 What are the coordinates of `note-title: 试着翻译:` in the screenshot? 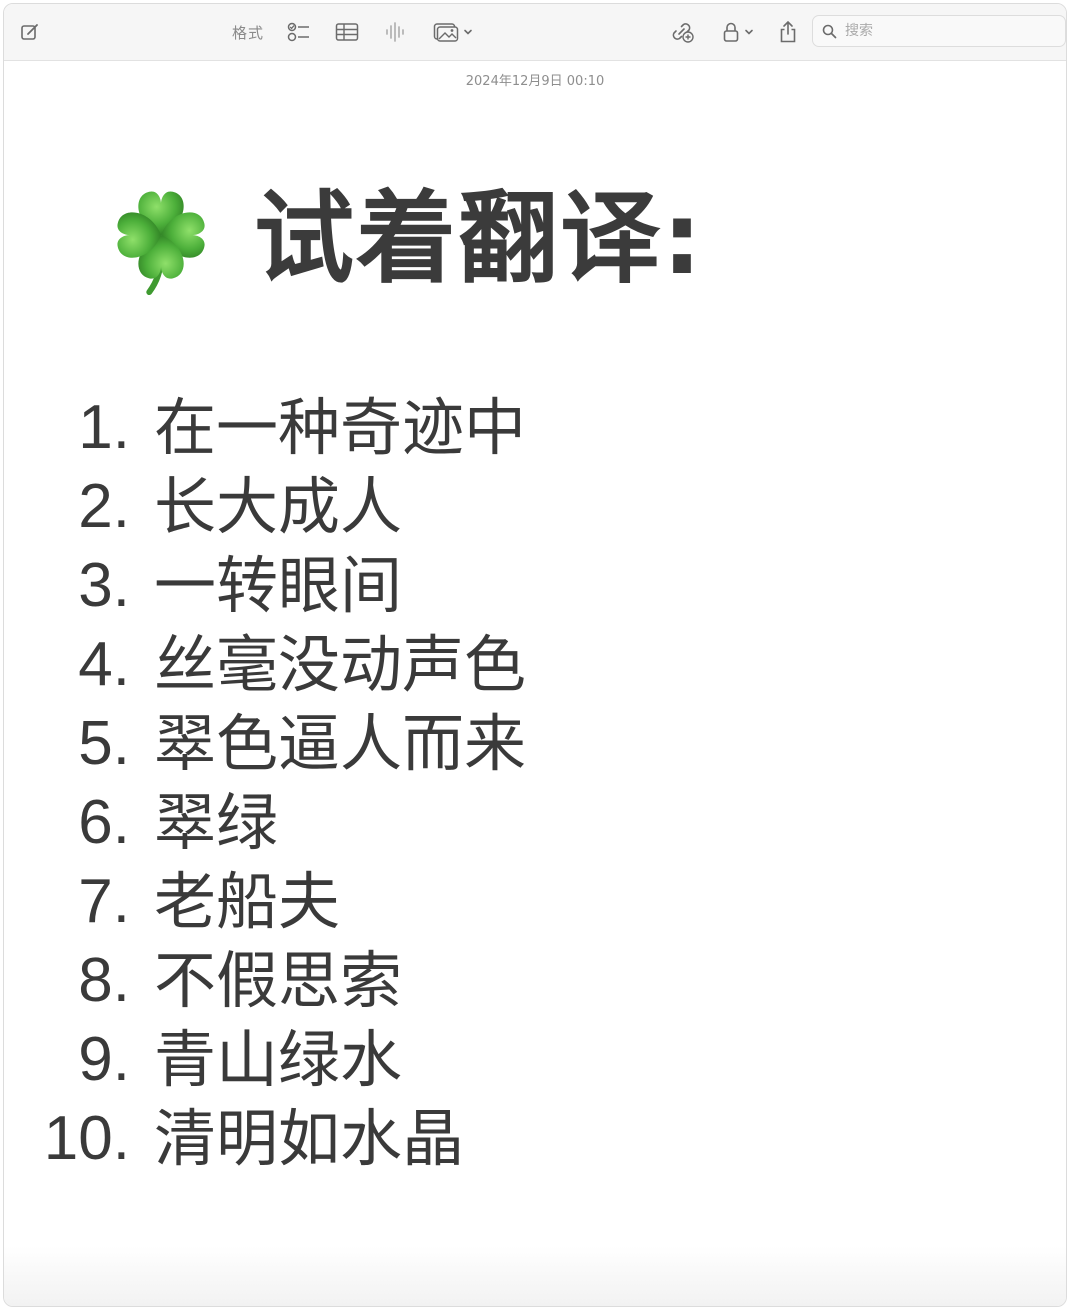 It's located at (404, 239).